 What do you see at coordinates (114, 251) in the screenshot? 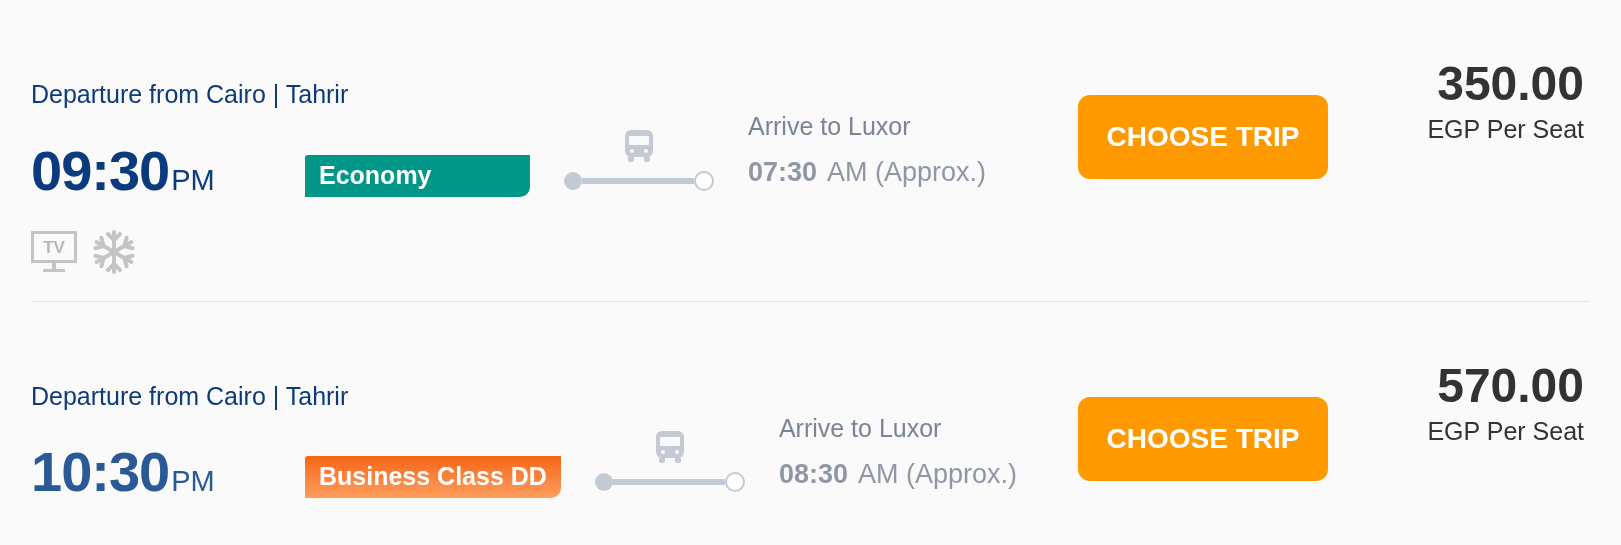
I see `snowflake-icon` at bounding box center [114, 251].